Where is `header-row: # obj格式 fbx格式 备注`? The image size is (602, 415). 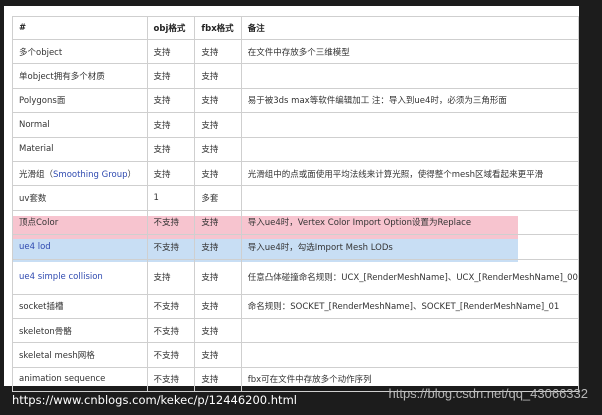 header-row: # obj格式 fbx格式 备注 is located at coordinates (296, 28).